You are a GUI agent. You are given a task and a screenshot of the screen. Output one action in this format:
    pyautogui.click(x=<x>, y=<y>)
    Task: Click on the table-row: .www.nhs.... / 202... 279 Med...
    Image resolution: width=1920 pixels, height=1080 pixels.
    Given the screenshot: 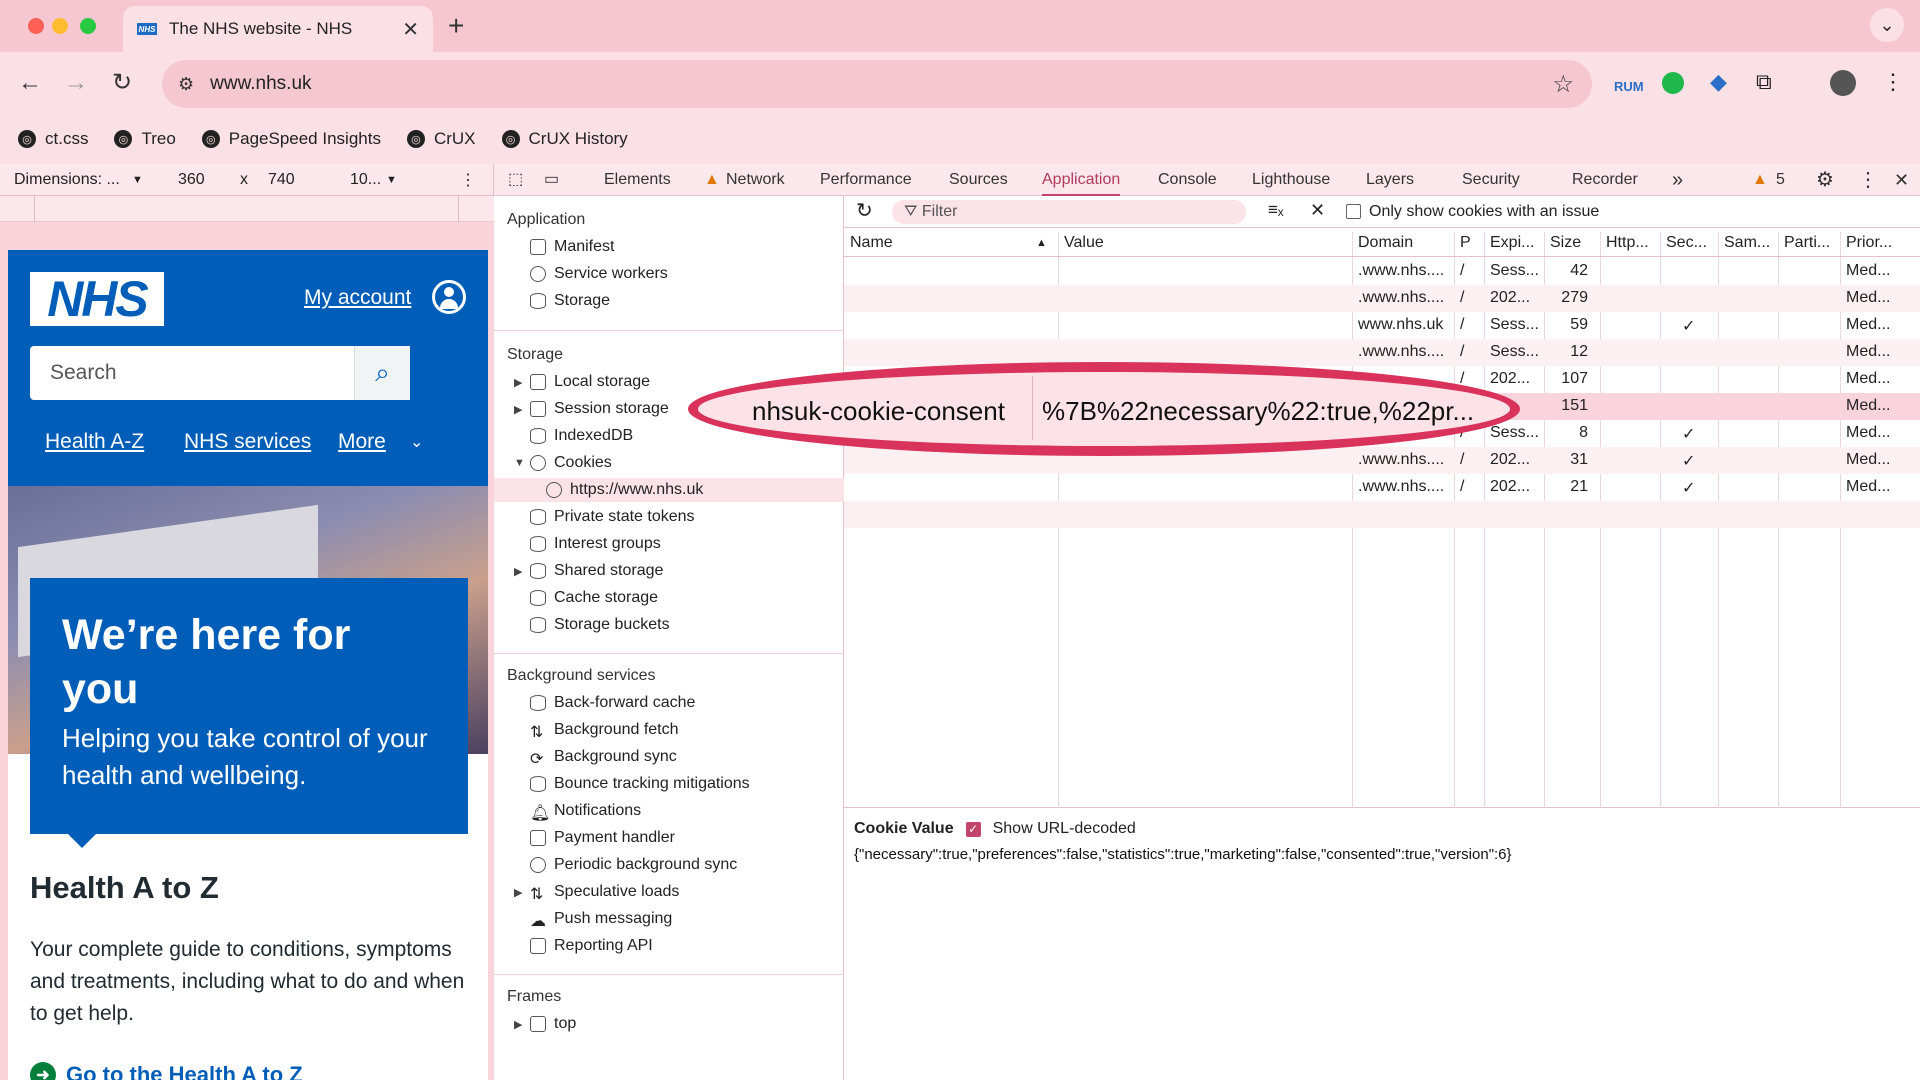 What is the action you would take?
    pyautogui.click(x=1382, y=298)
    